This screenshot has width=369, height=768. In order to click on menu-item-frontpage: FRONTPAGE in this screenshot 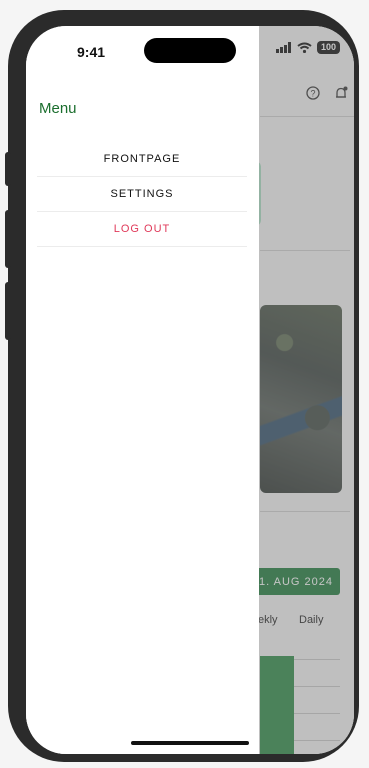, I will do `click(142, 159)`.